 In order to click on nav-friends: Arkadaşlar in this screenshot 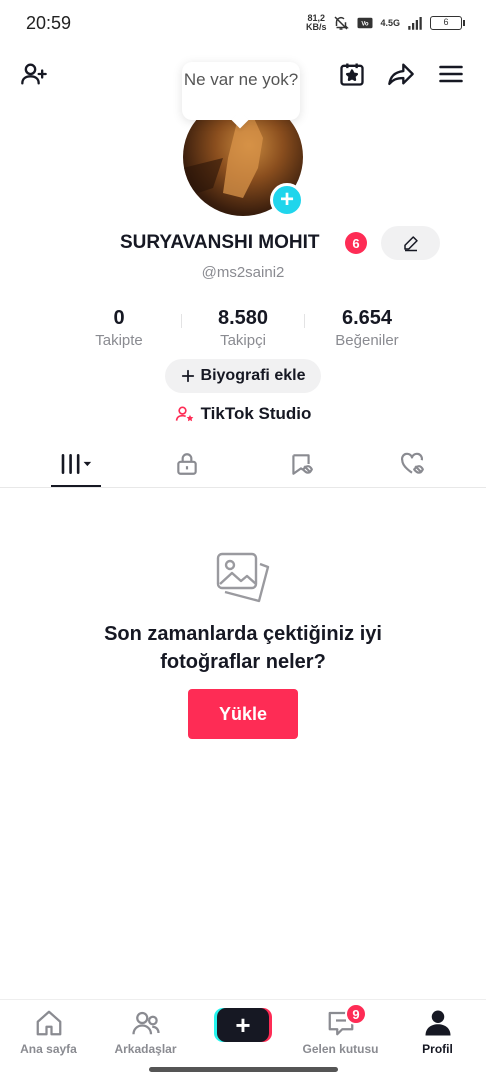, I will do `click(145, 1032)`.